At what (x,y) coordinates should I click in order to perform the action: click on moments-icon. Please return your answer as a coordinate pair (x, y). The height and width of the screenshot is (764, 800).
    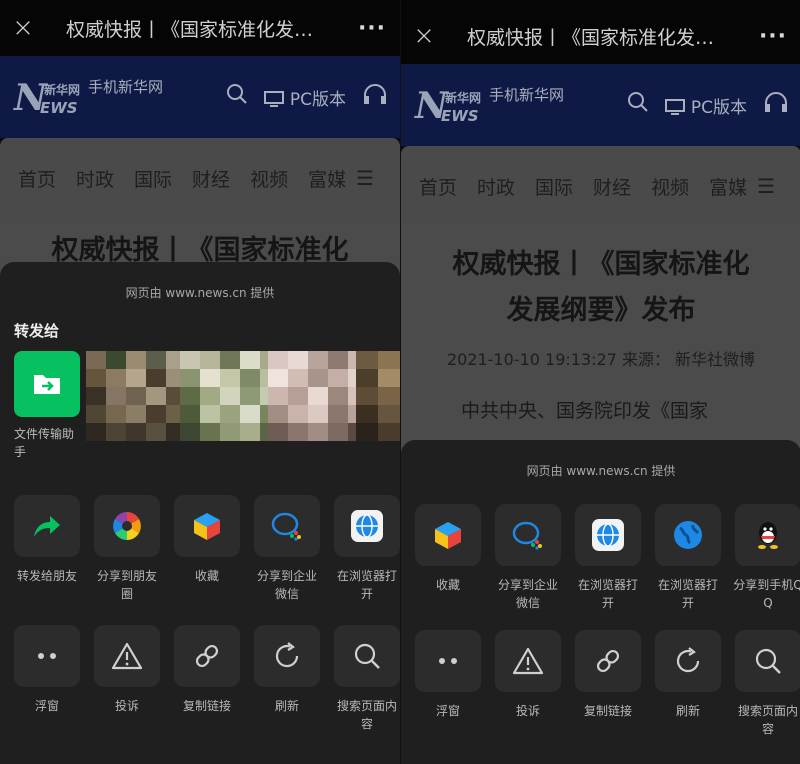
    Looking at the image, I should click on (127, 526).